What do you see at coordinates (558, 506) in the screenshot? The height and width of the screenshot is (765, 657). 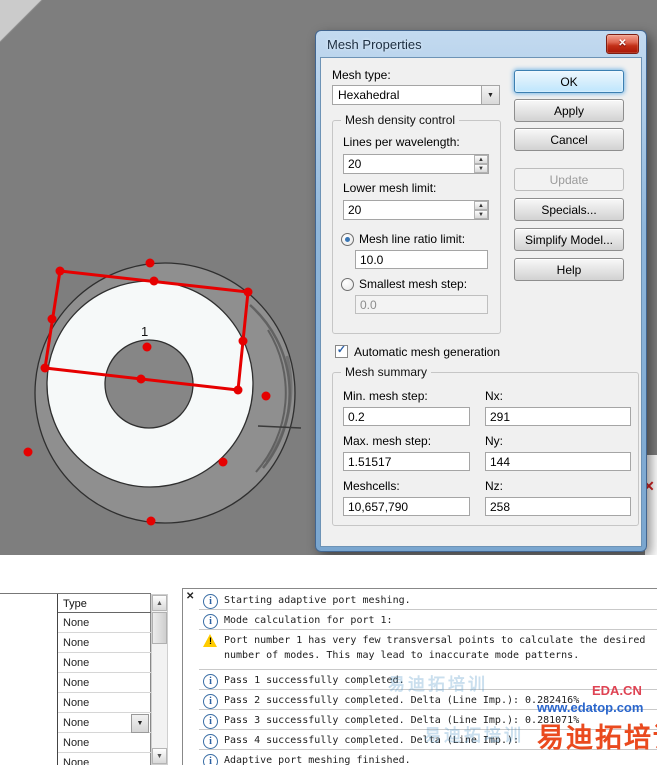 I see `nz-value` at bounding box center [558, 506].